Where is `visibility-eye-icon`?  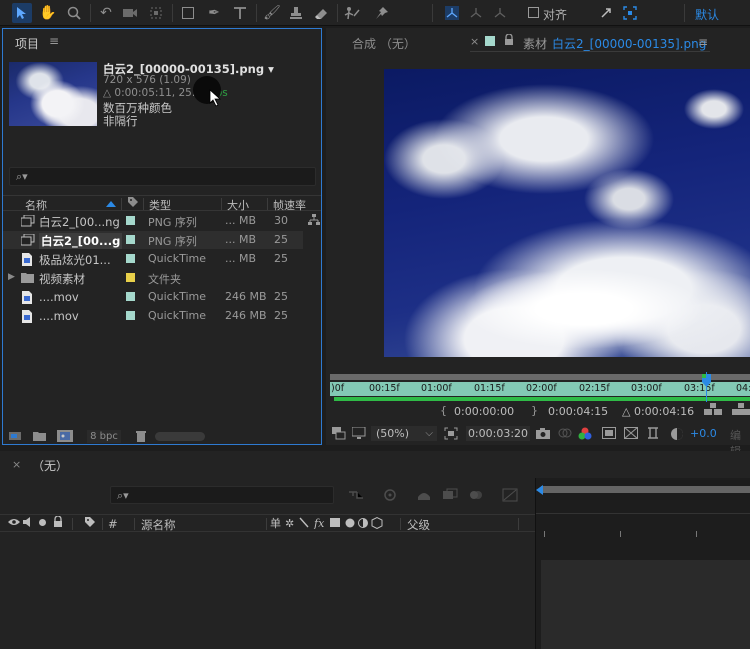 visibility-eye-icon is located at coordinates (14, 523).